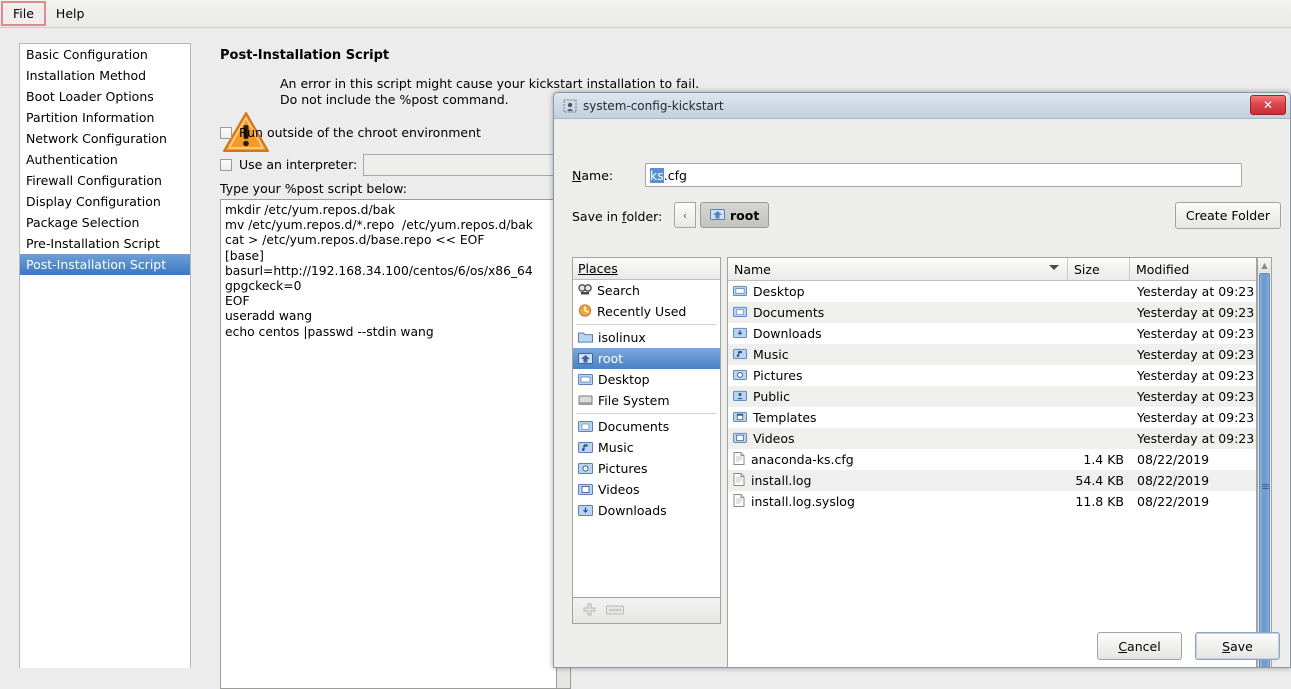  I want to click on places-toolbar, so click(646, 611).